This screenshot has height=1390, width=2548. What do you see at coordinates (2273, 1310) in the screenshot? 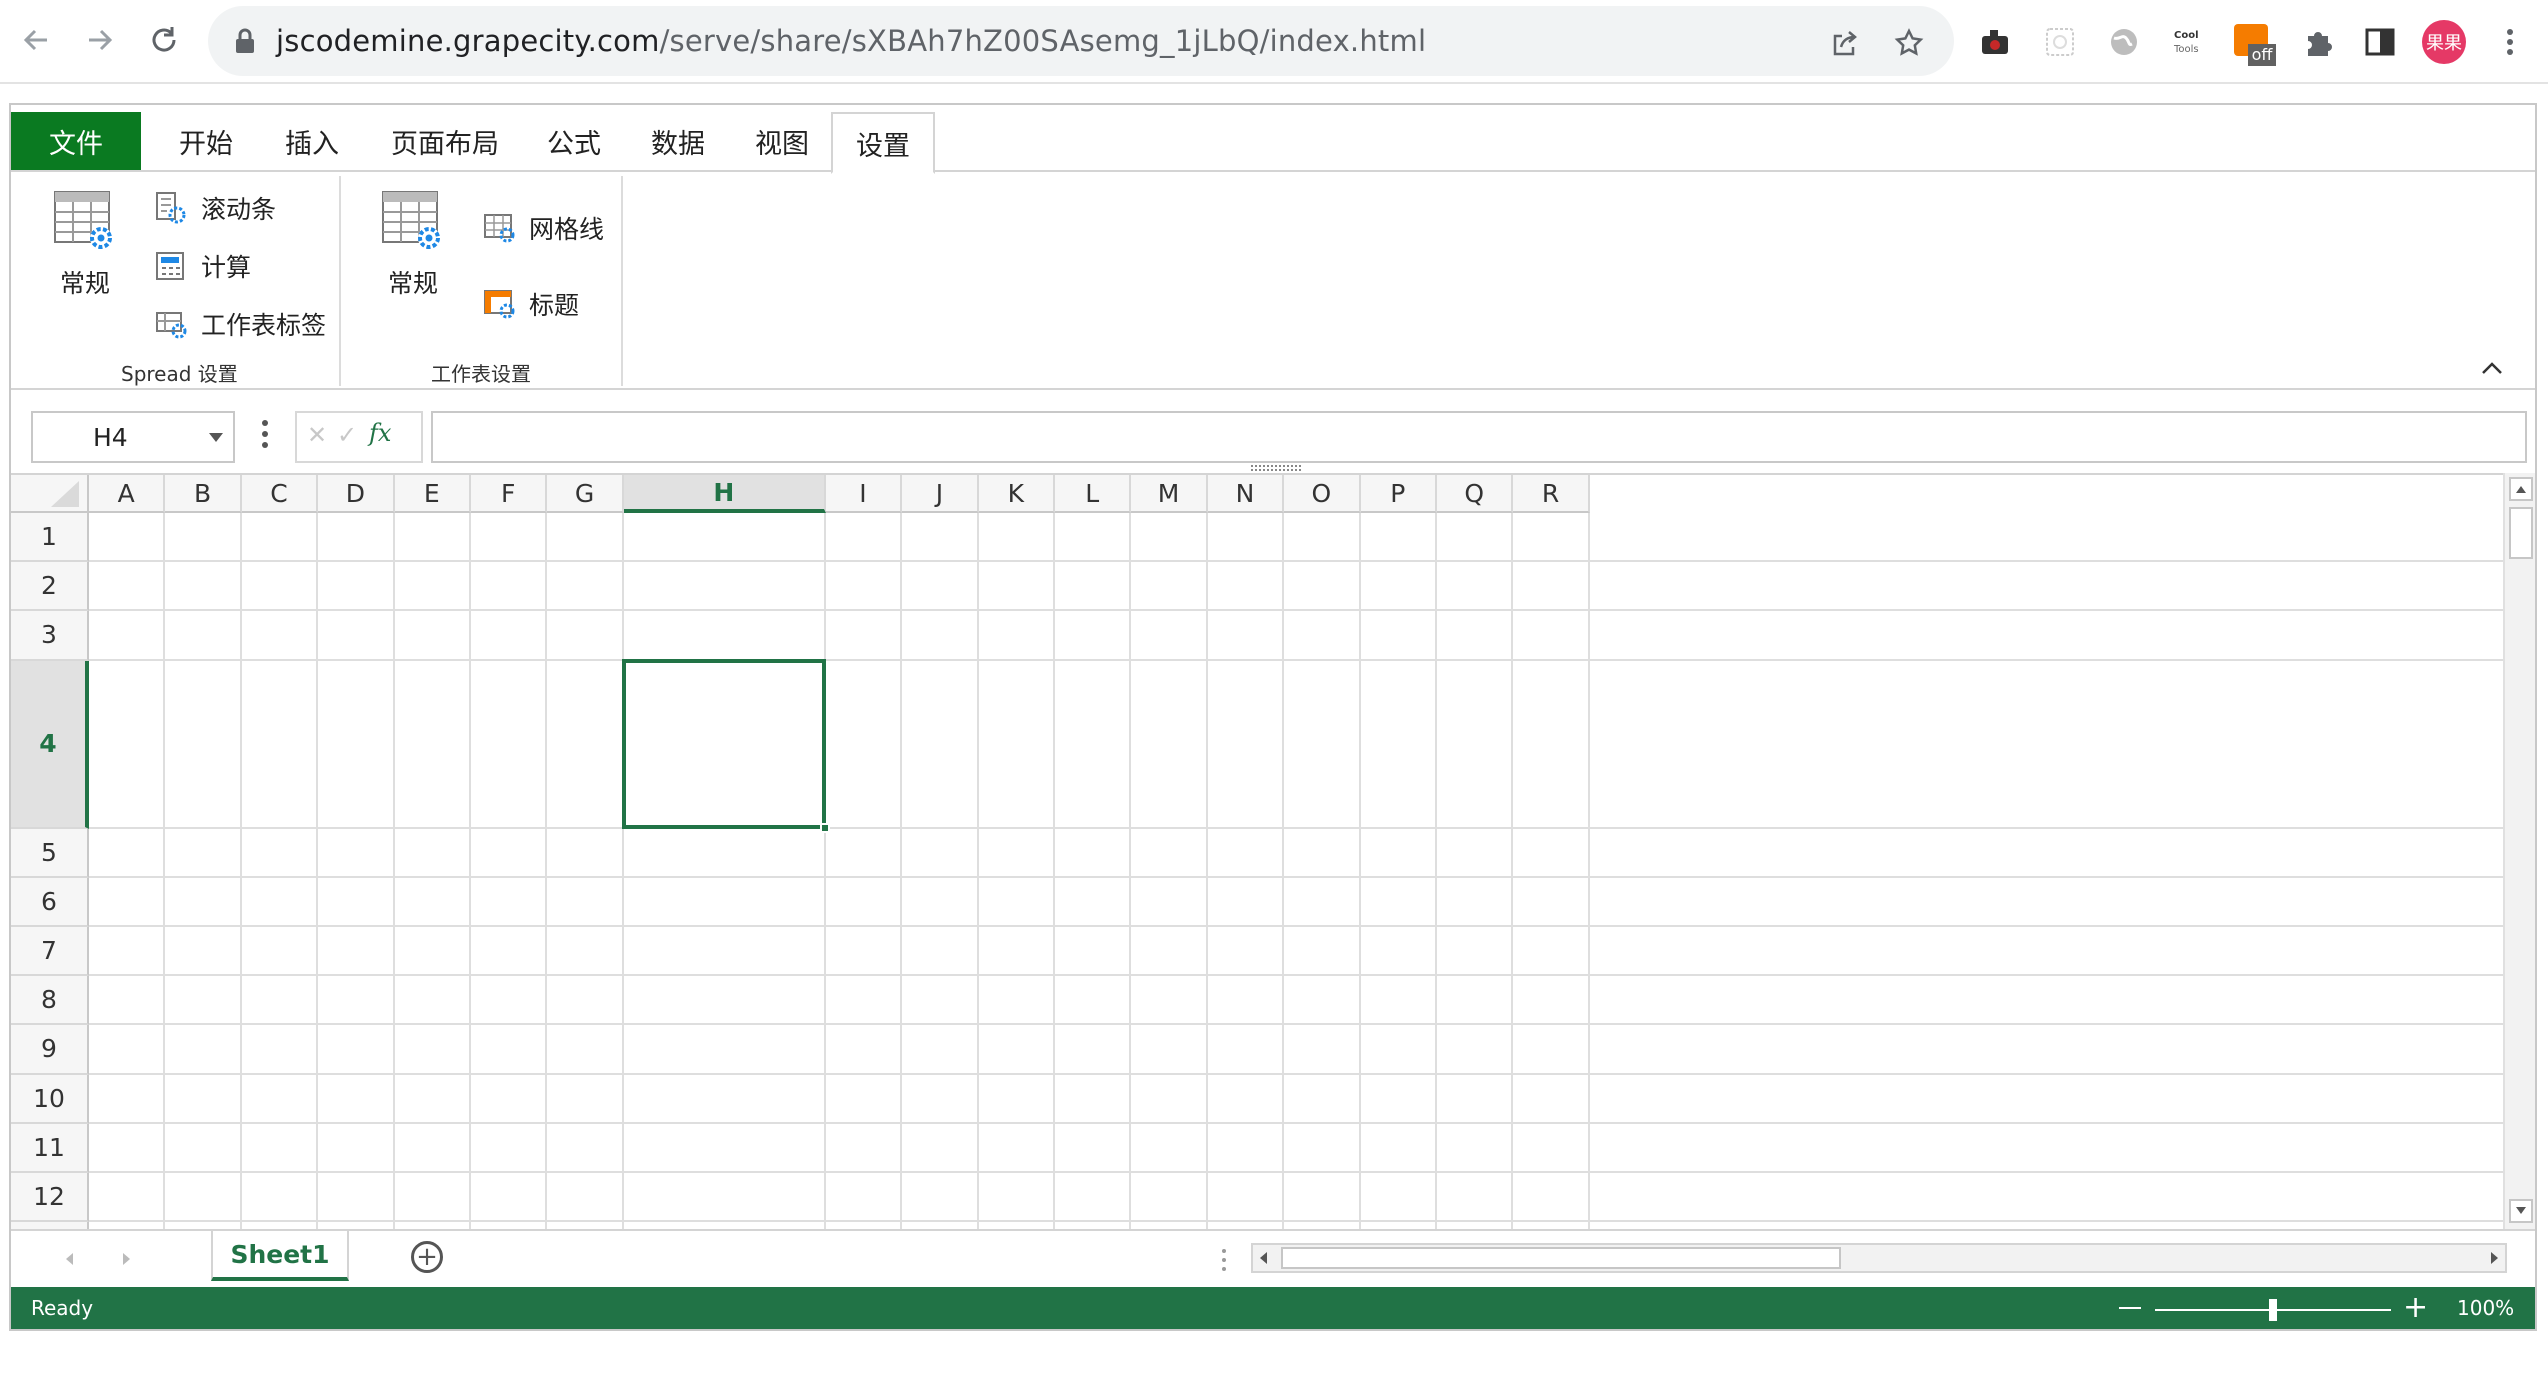
I see `zoom-slider-thumb` at bounding box center [2273, 1310].